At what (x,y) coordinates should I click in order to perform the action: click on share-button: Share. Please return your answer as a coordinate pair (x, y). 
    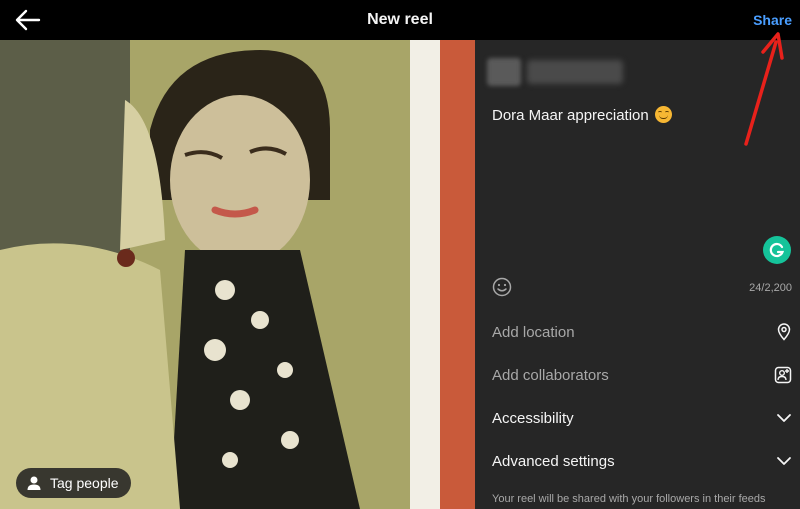
    Looking at the image, I should click on (772, 20).